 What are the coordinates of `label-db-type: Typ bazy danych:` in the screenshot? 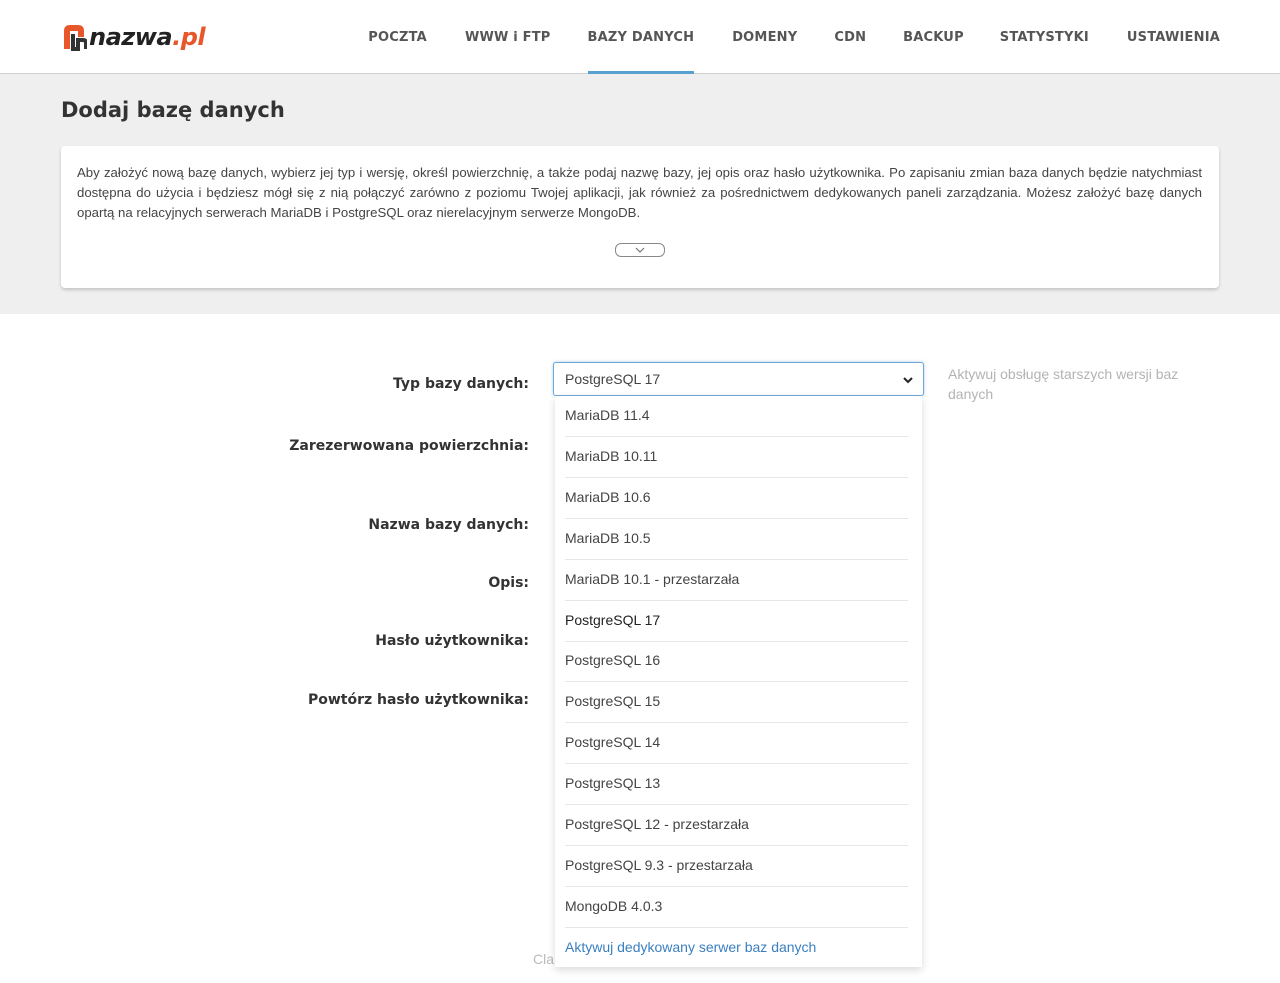 It's located at (461, 384).